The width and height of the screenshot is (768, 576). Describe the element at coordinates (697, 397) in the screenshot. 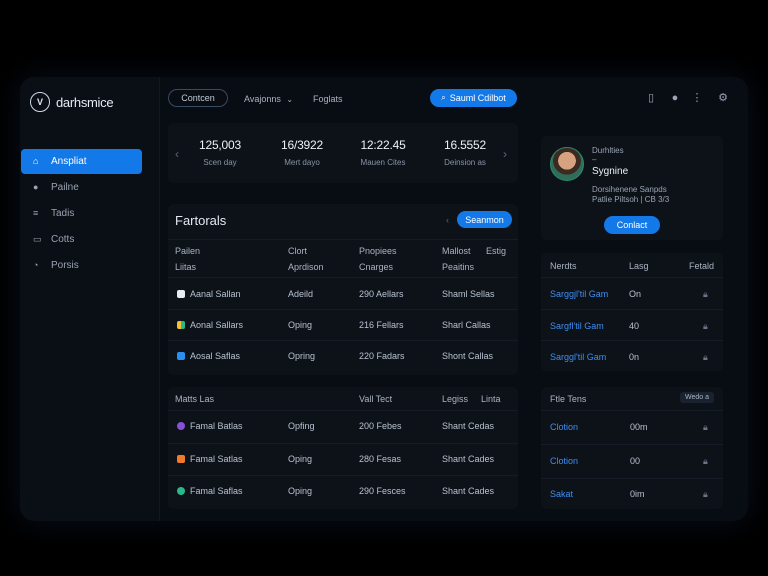

I see `panel-badge: Wedo a` at that location.